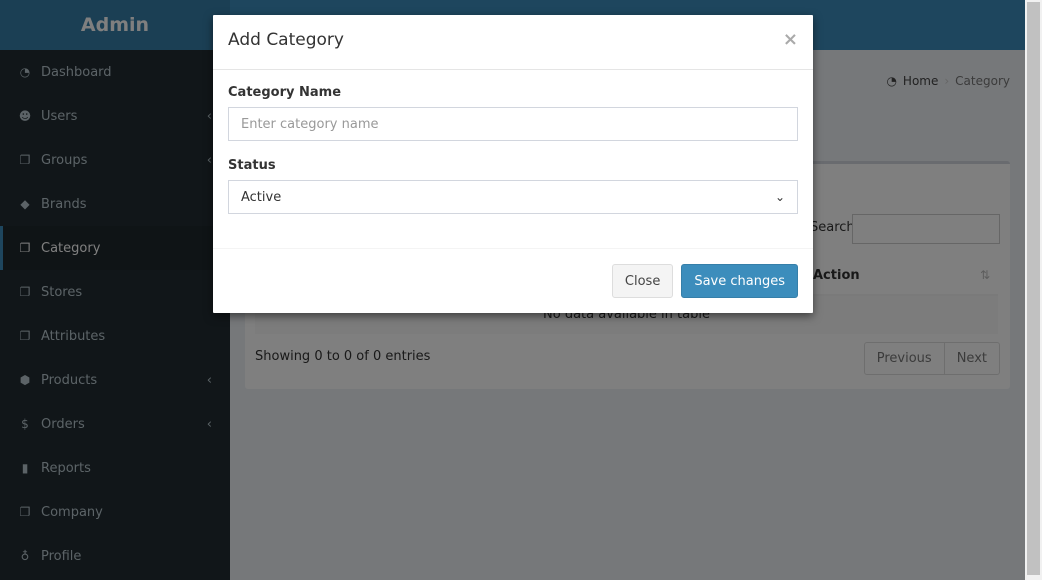 Image resolution: width=1042 pixels, height=580 pixels. What do you see at coordinates (642, 281) in the screenshot?
I see `close-button: Close` at bounding box center [642, 281].